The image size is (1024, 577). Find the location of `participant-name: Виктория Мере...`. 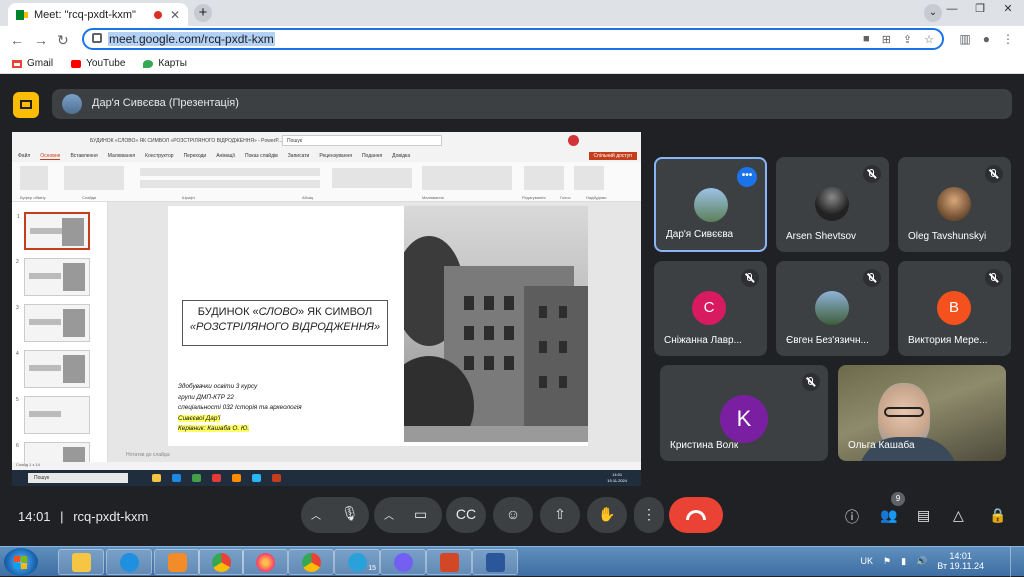

participant-name: Виктория Мере... is located at coordinates (948, 340).